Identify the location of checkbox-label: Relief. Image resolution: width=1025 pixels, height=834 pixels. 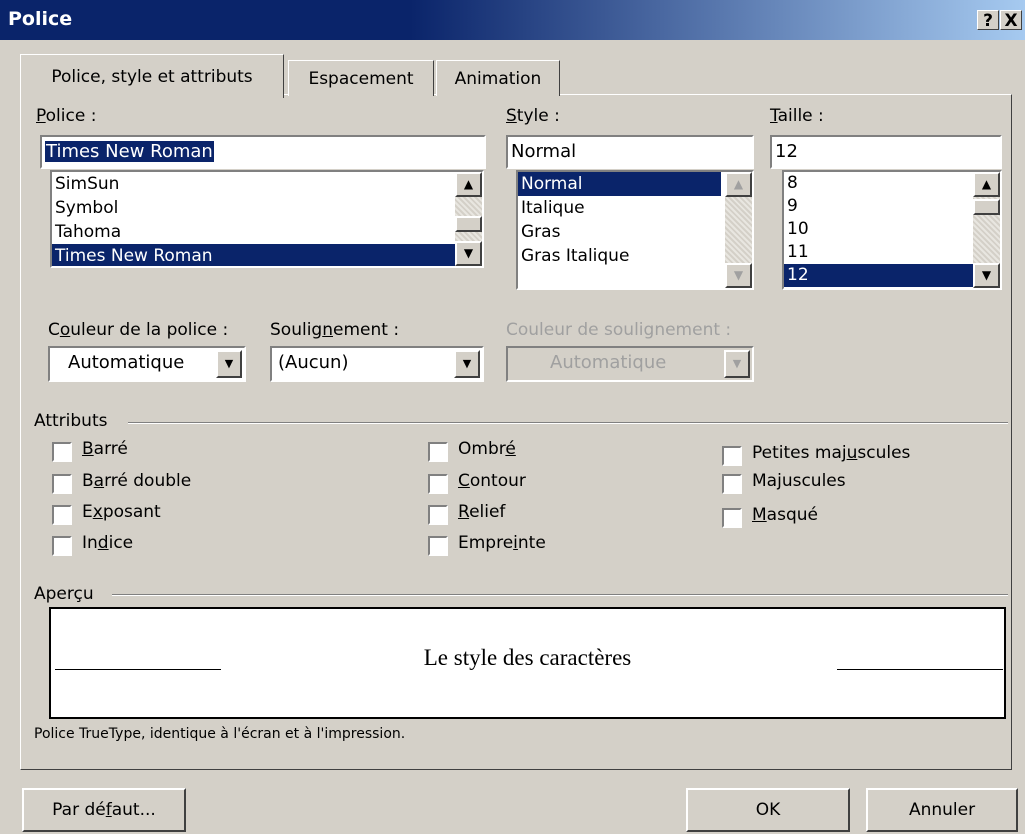
(482, 512).